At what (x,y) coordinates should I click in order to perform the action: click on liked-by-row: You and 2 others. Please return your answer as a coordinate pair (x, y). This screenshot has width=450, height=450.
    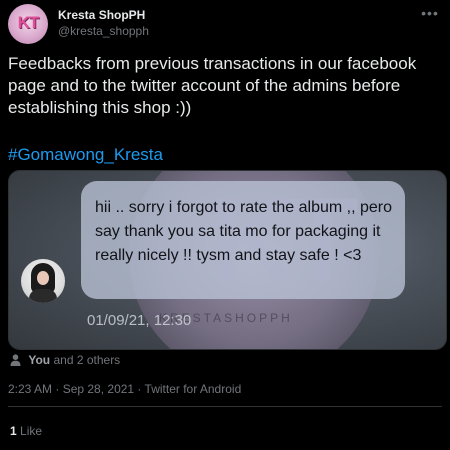
    Looking at the image, I should click on (65, 361).